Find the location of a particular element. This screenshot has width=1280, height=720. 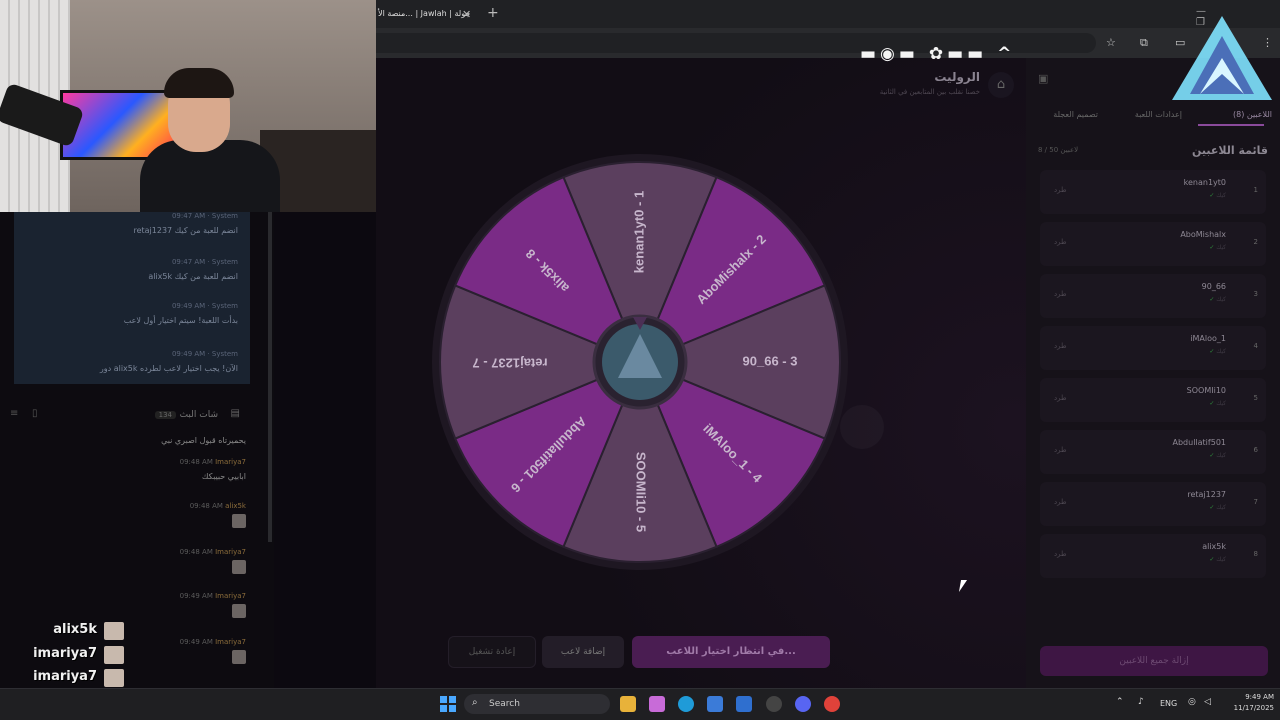

wheel-segment-label: SOOMIi10 - 5 is located at coordinates (641, 492).